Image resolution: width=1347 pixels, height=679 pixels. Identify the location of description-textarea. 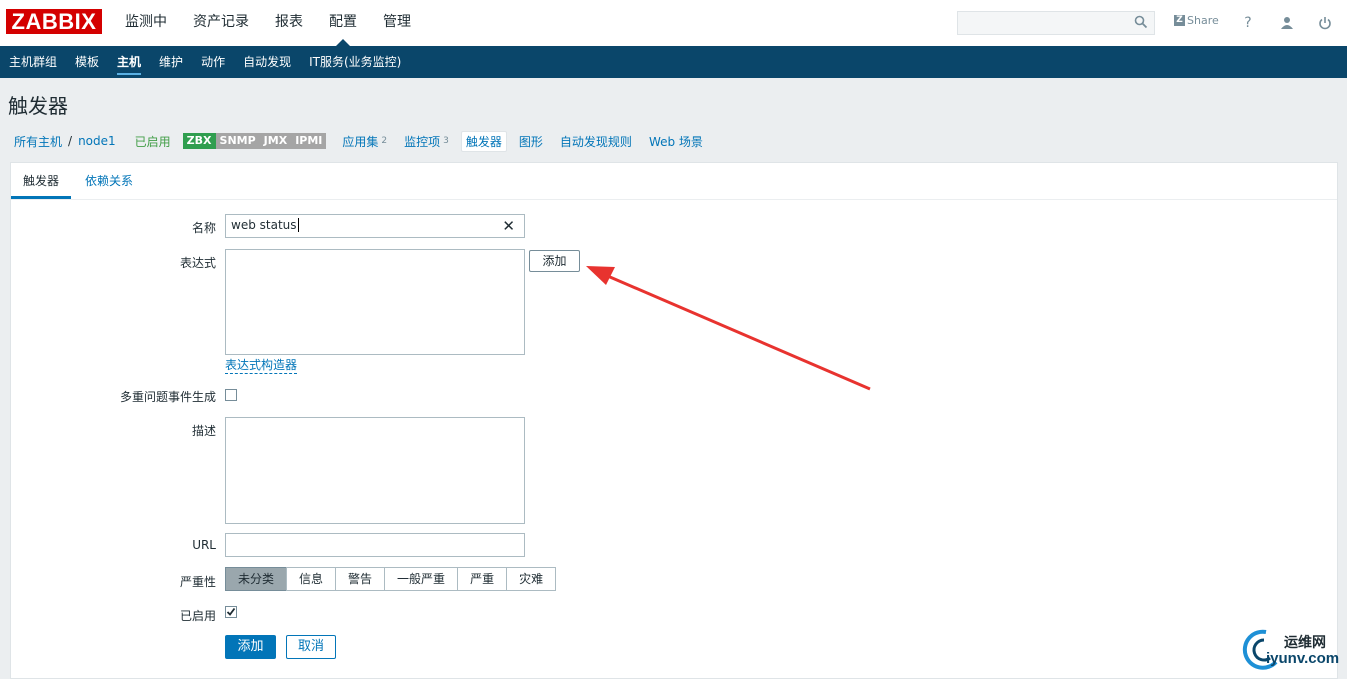
(375, 470).